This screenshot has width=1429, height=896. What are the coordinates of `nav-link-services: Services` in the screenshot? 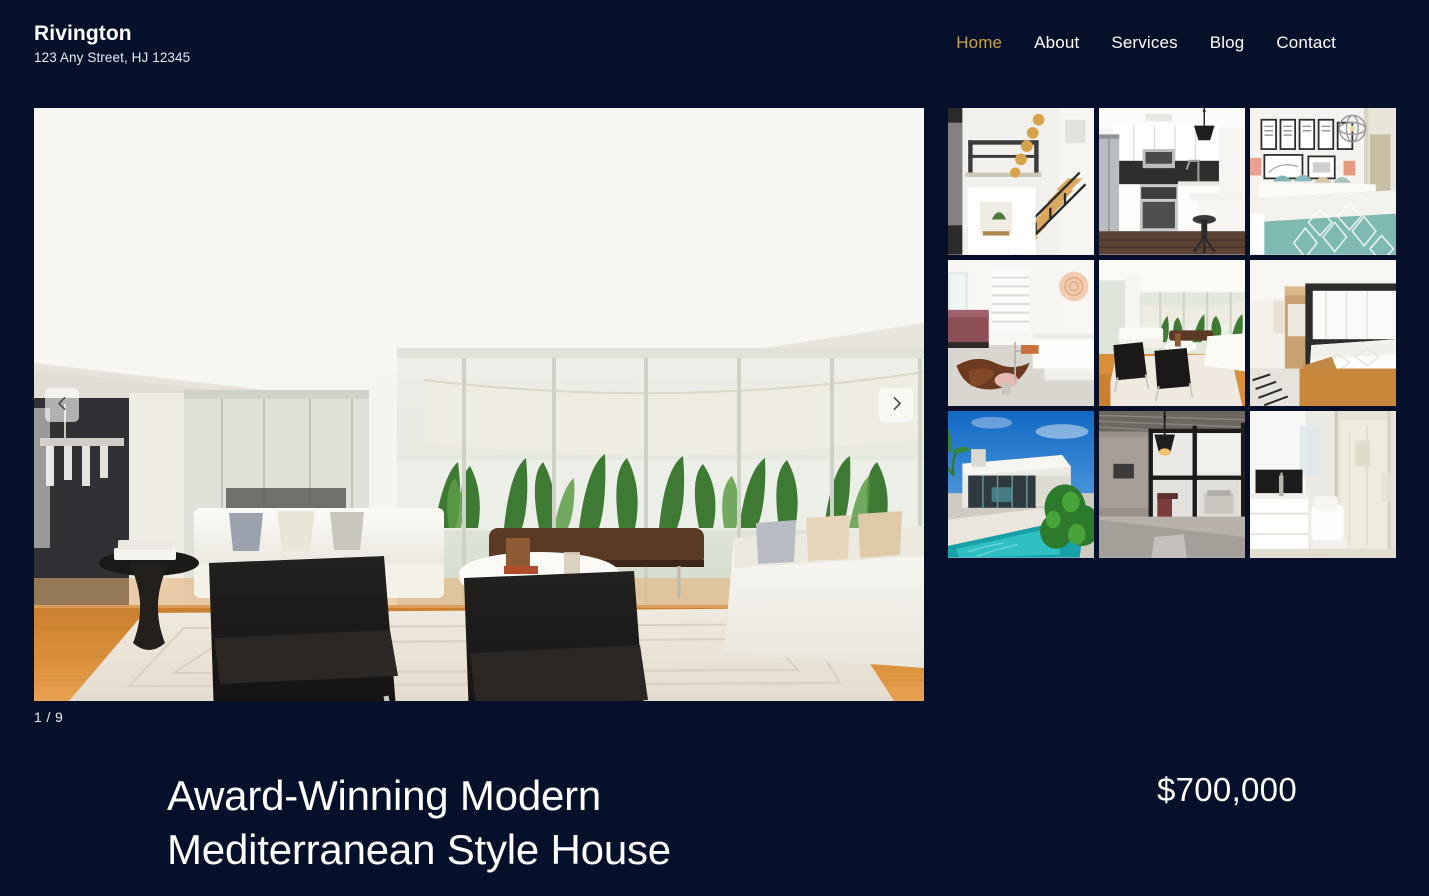 It's located at (1144, 43).